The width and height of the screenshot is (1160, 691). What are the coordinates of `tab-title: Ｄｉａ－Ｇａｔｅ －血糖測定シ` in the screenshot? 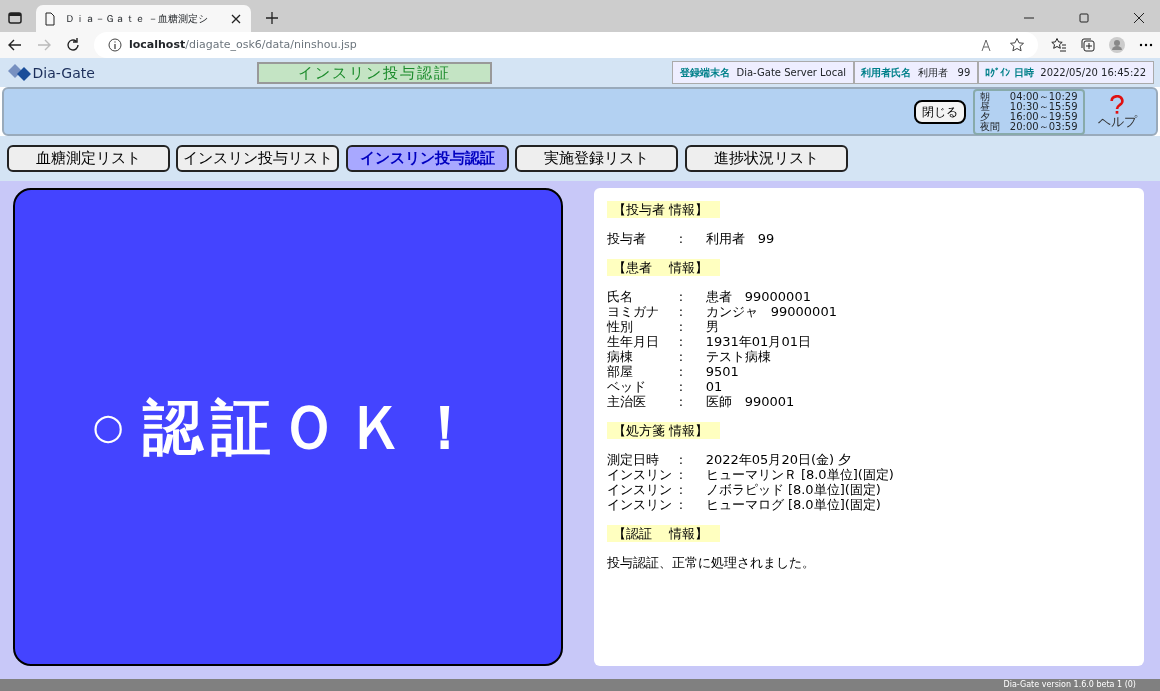 It's located at (136, 19).